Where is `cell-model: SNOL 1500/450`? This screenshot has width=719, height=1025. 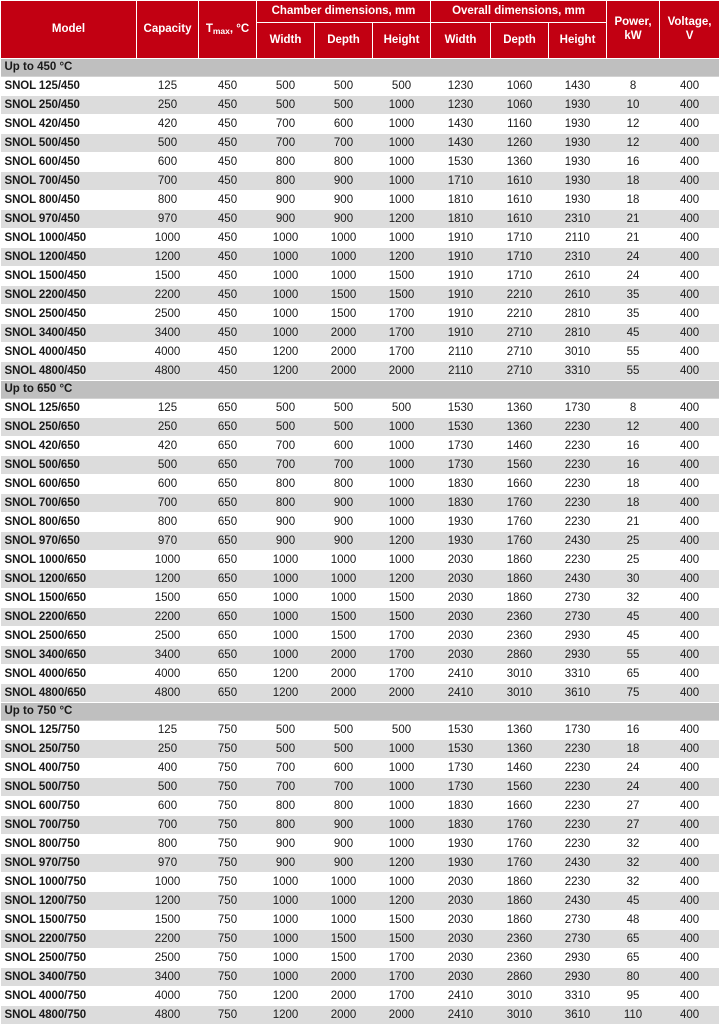 cell-model: SNOL 1500/450 is located at coordinates (69, 276).